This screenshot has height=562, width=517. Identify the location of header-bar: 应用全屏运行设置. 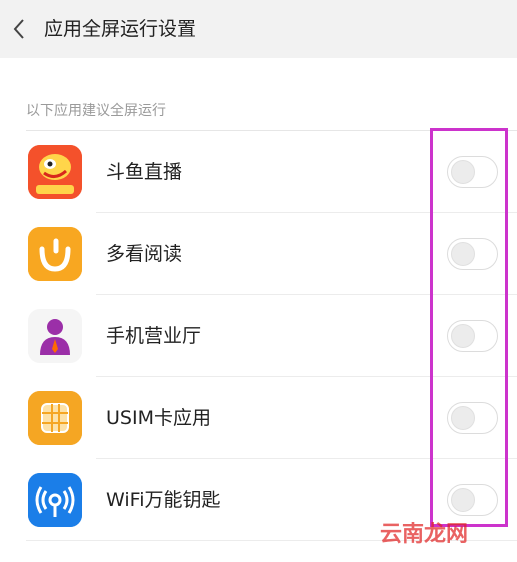
(258, 29).